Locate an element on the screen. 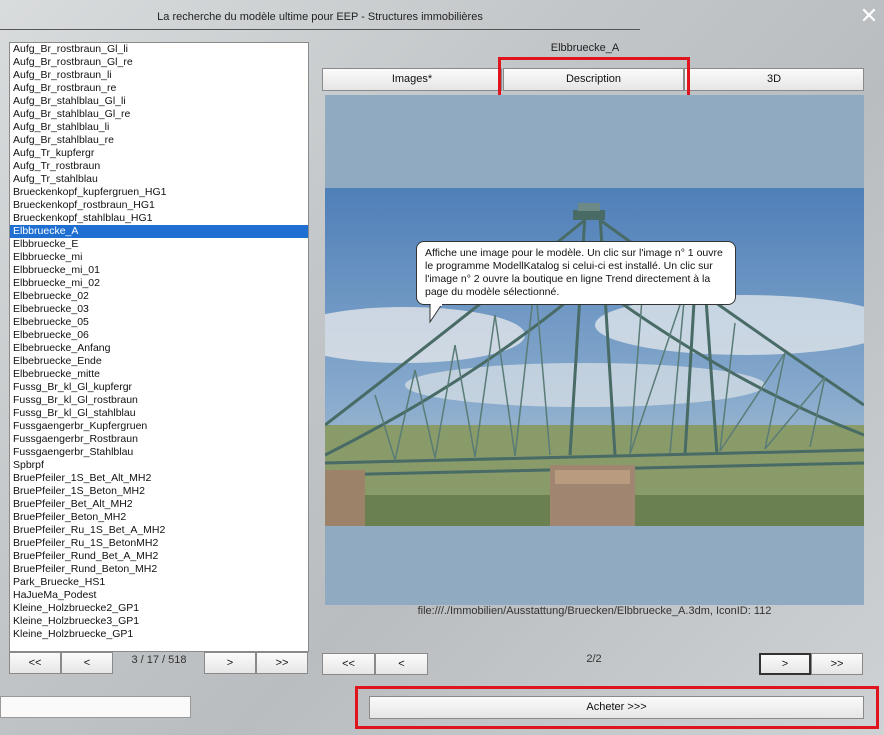 This screenshot has height=735, width=884. image-first-button: << is located at coordinates (348, 664).